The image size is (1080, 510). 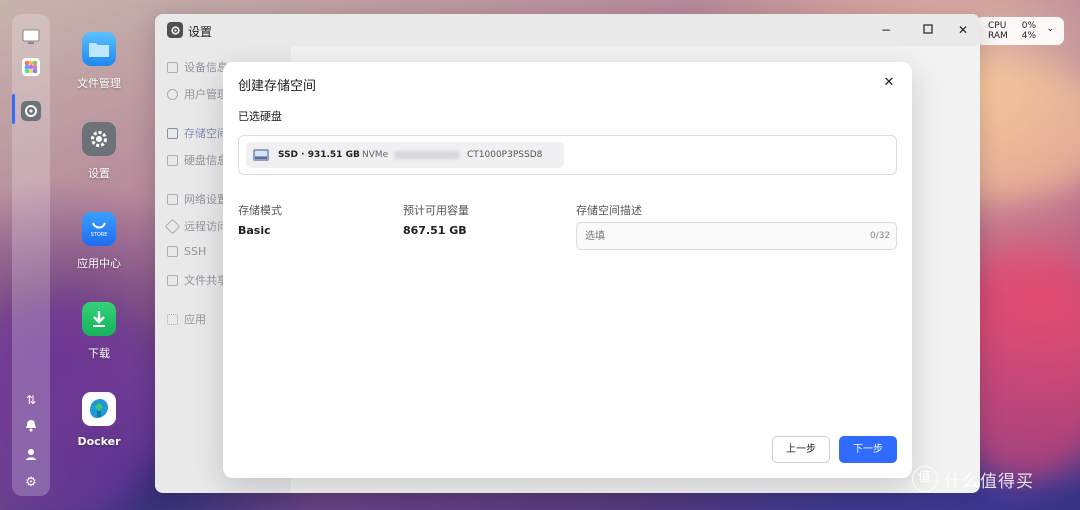 I want to click on disk-model: CT1000P3PSSD8, so click(x=505, y=155).